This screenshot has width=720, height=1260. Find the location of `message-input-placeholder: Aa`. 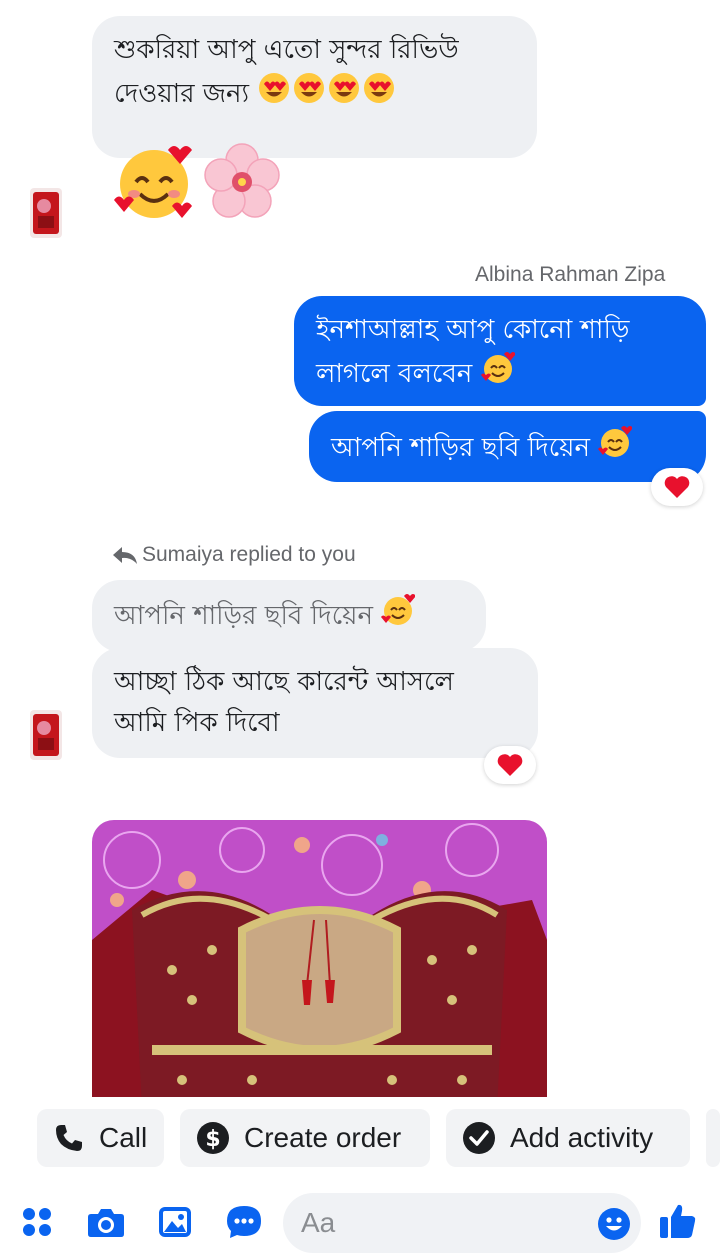

message-input-placeholder: Aa is located at coordinates (318, 1222).